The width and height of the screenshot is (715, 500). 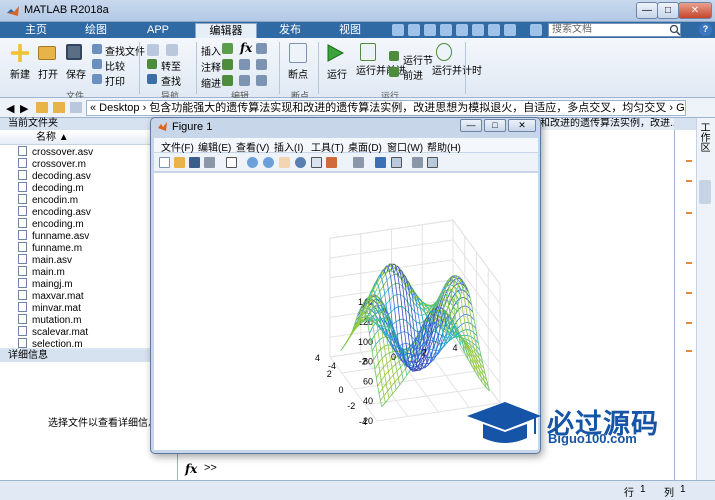 I want to click on fx-icon: fx, so click(x=191, y=469).